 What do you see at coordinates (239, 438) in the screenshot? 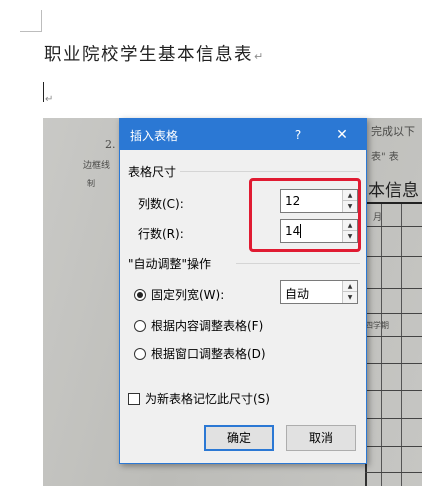
I see `ok-button: 确定` at bounding box center [239, 438].